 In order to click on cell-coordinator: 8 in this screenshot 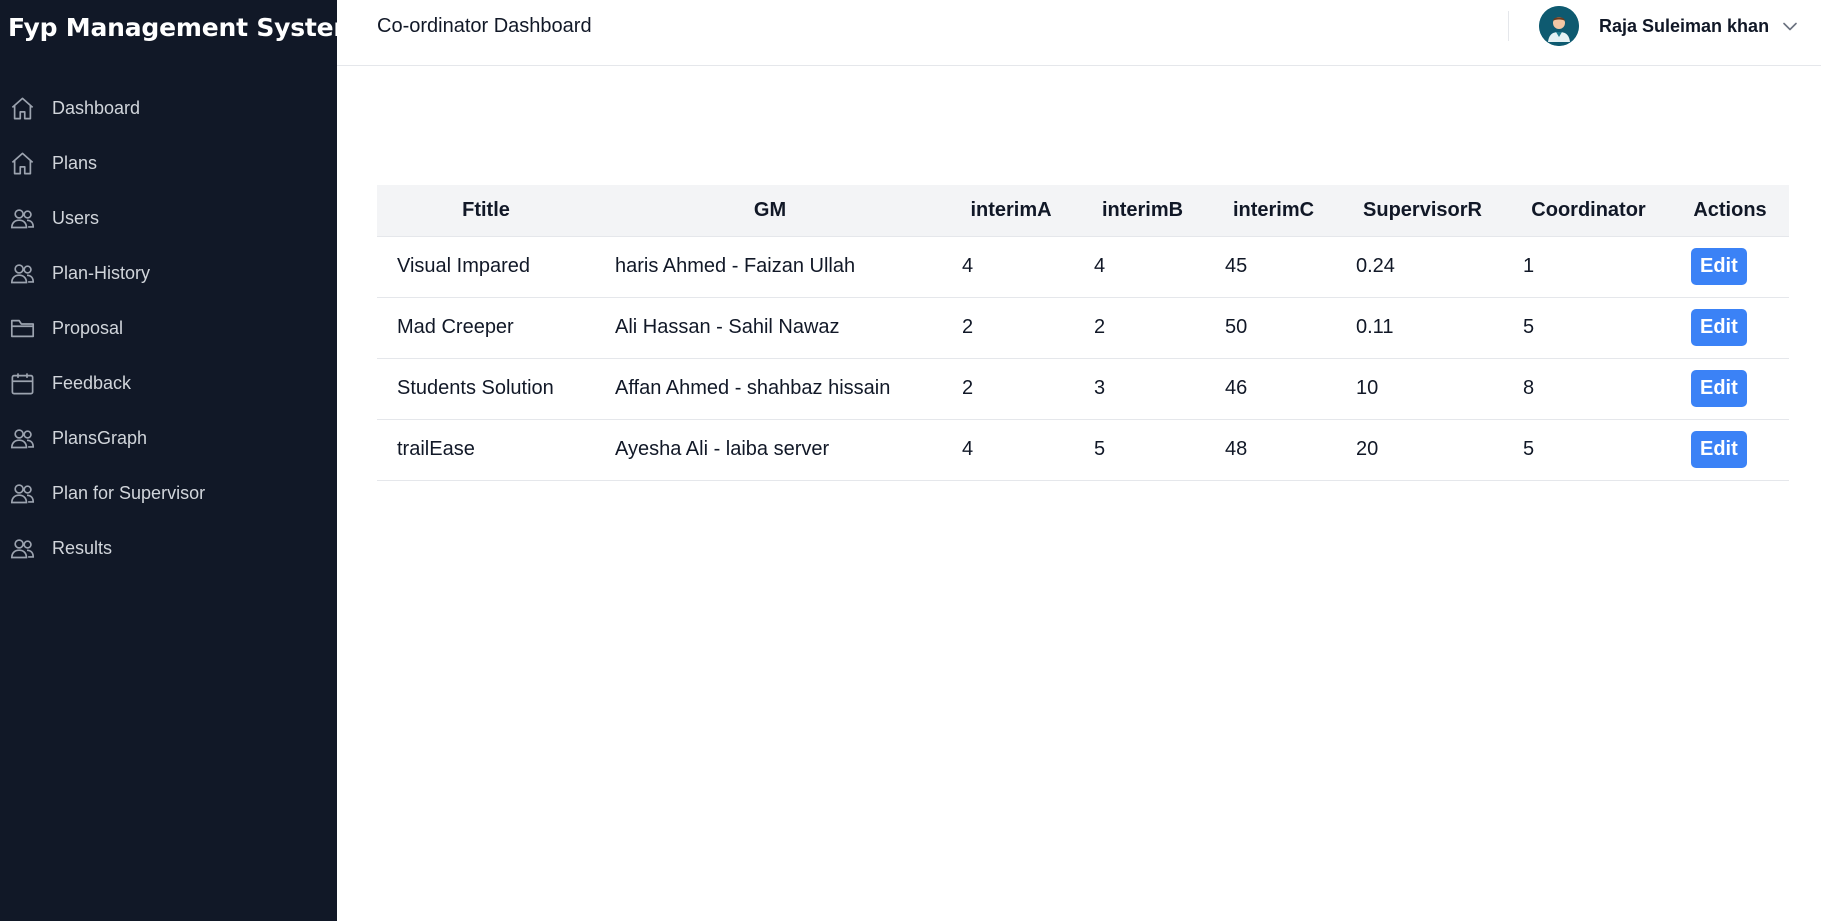, I will do `click(1529, 388)`.